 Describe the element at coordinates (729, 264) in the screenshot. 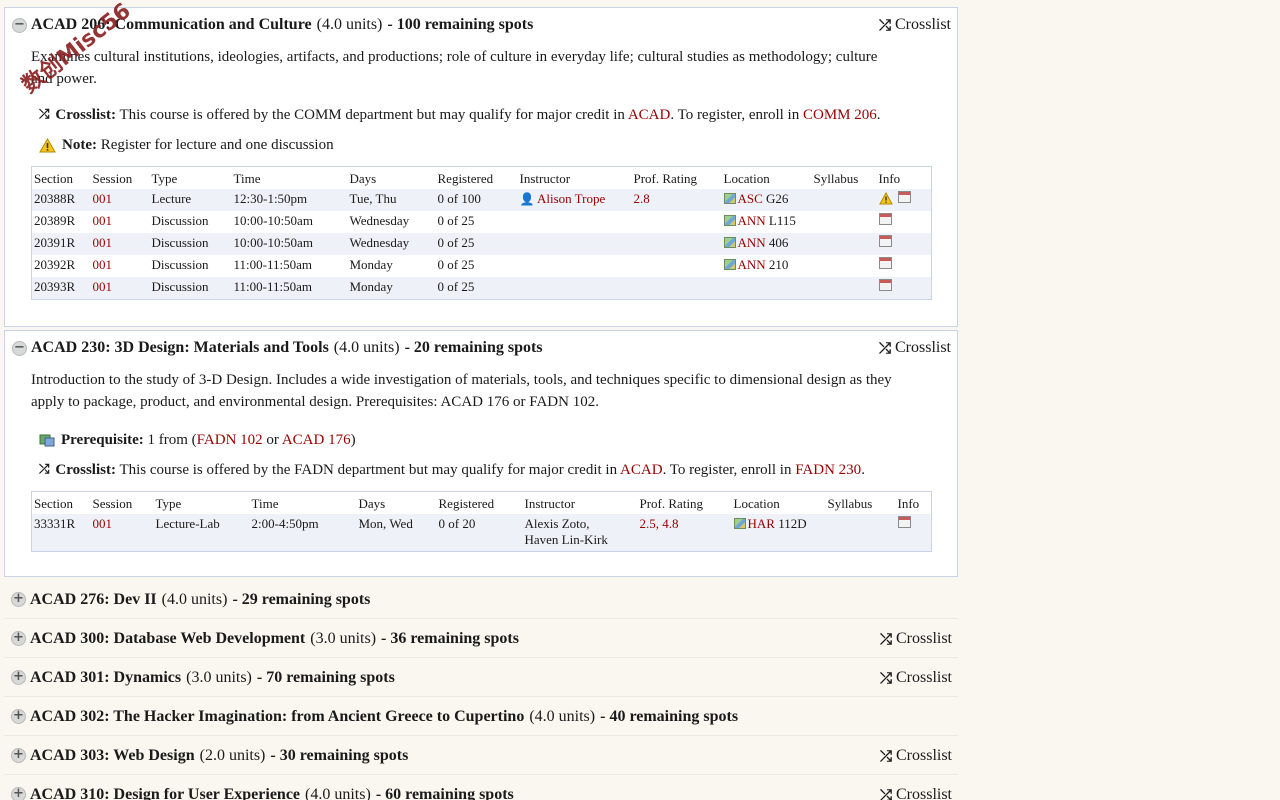

I see `map-icon` at that location.